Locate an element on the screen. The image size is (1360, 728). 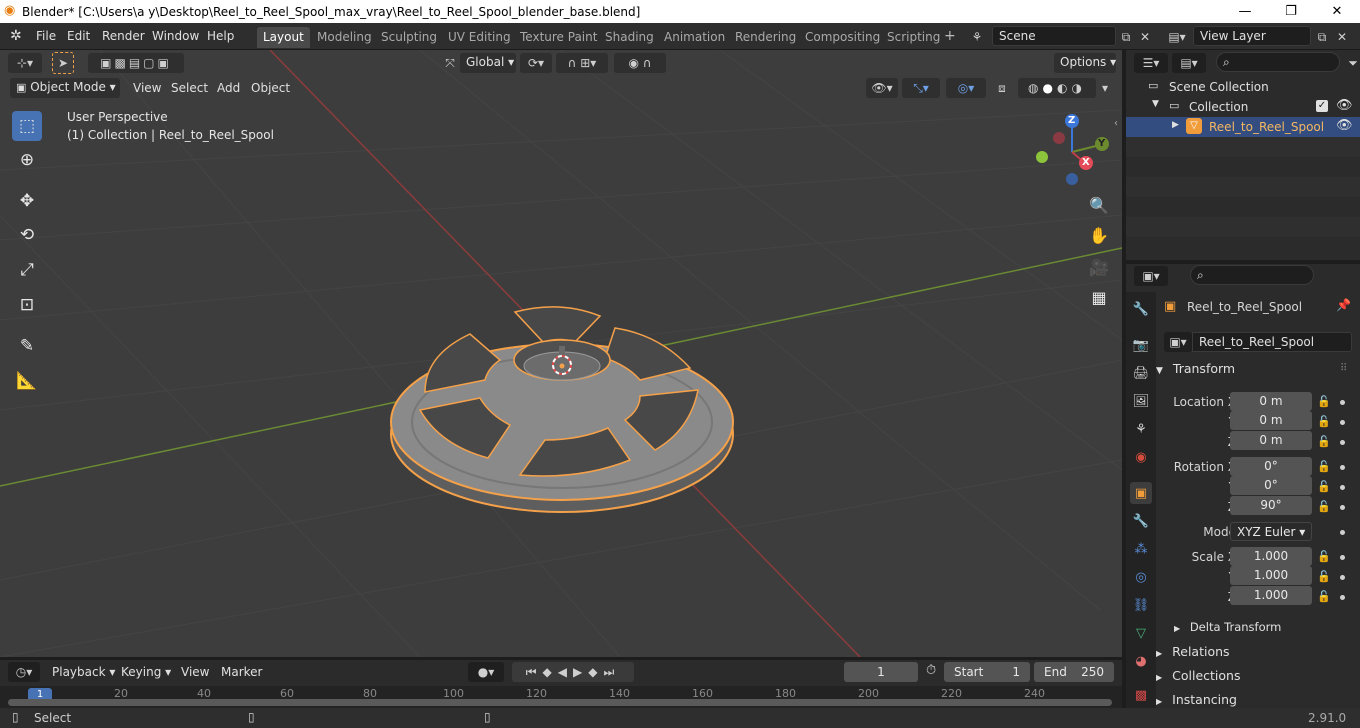
outliner-search-input: ⌕ is located at coordinates (1278, 62).